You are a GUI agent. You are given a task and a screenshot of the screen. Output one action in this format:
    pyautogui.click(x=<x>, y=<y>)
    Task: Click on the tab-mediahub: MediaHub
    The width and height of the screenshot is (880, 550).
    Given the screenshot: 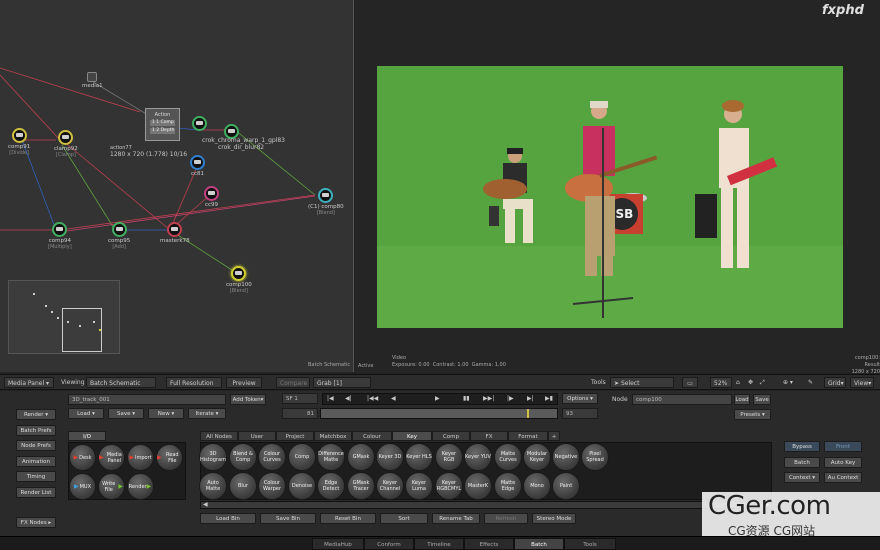 What is the action you would take?
    pyautogui.click(x=338, y=544)
    